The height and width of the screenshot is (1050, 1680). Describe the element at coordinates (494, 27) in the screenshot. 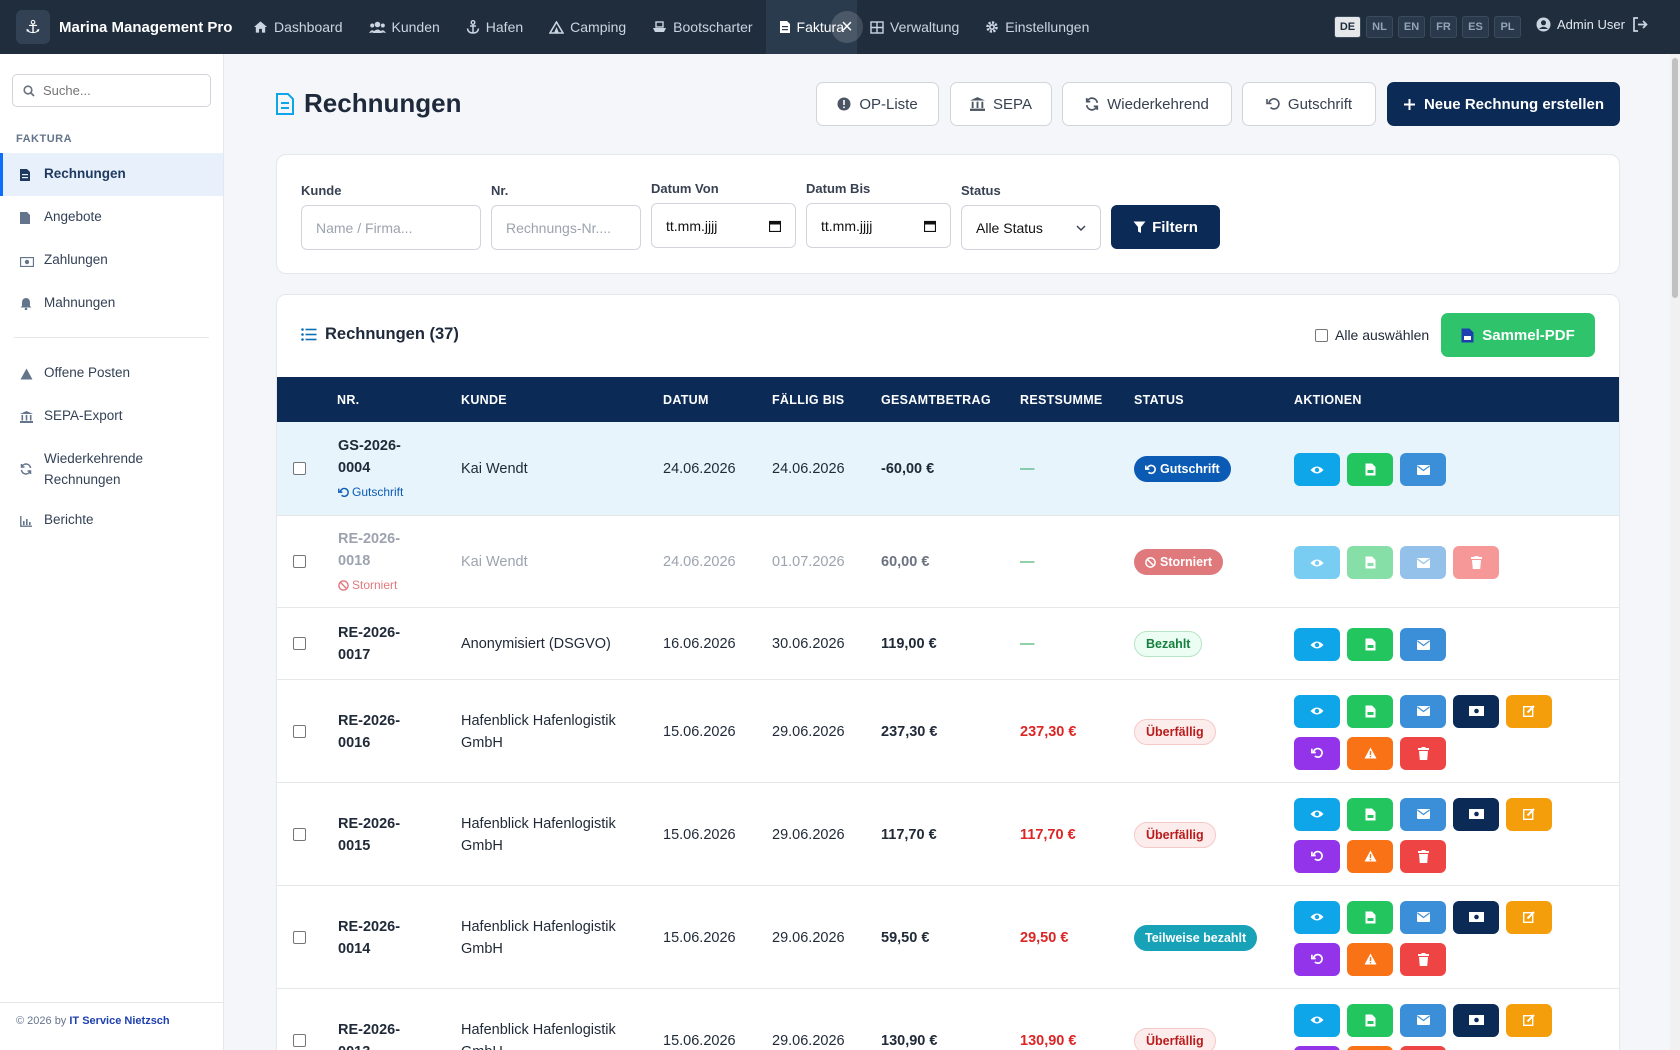

I see `nav-hafen: Hafen` at that location.